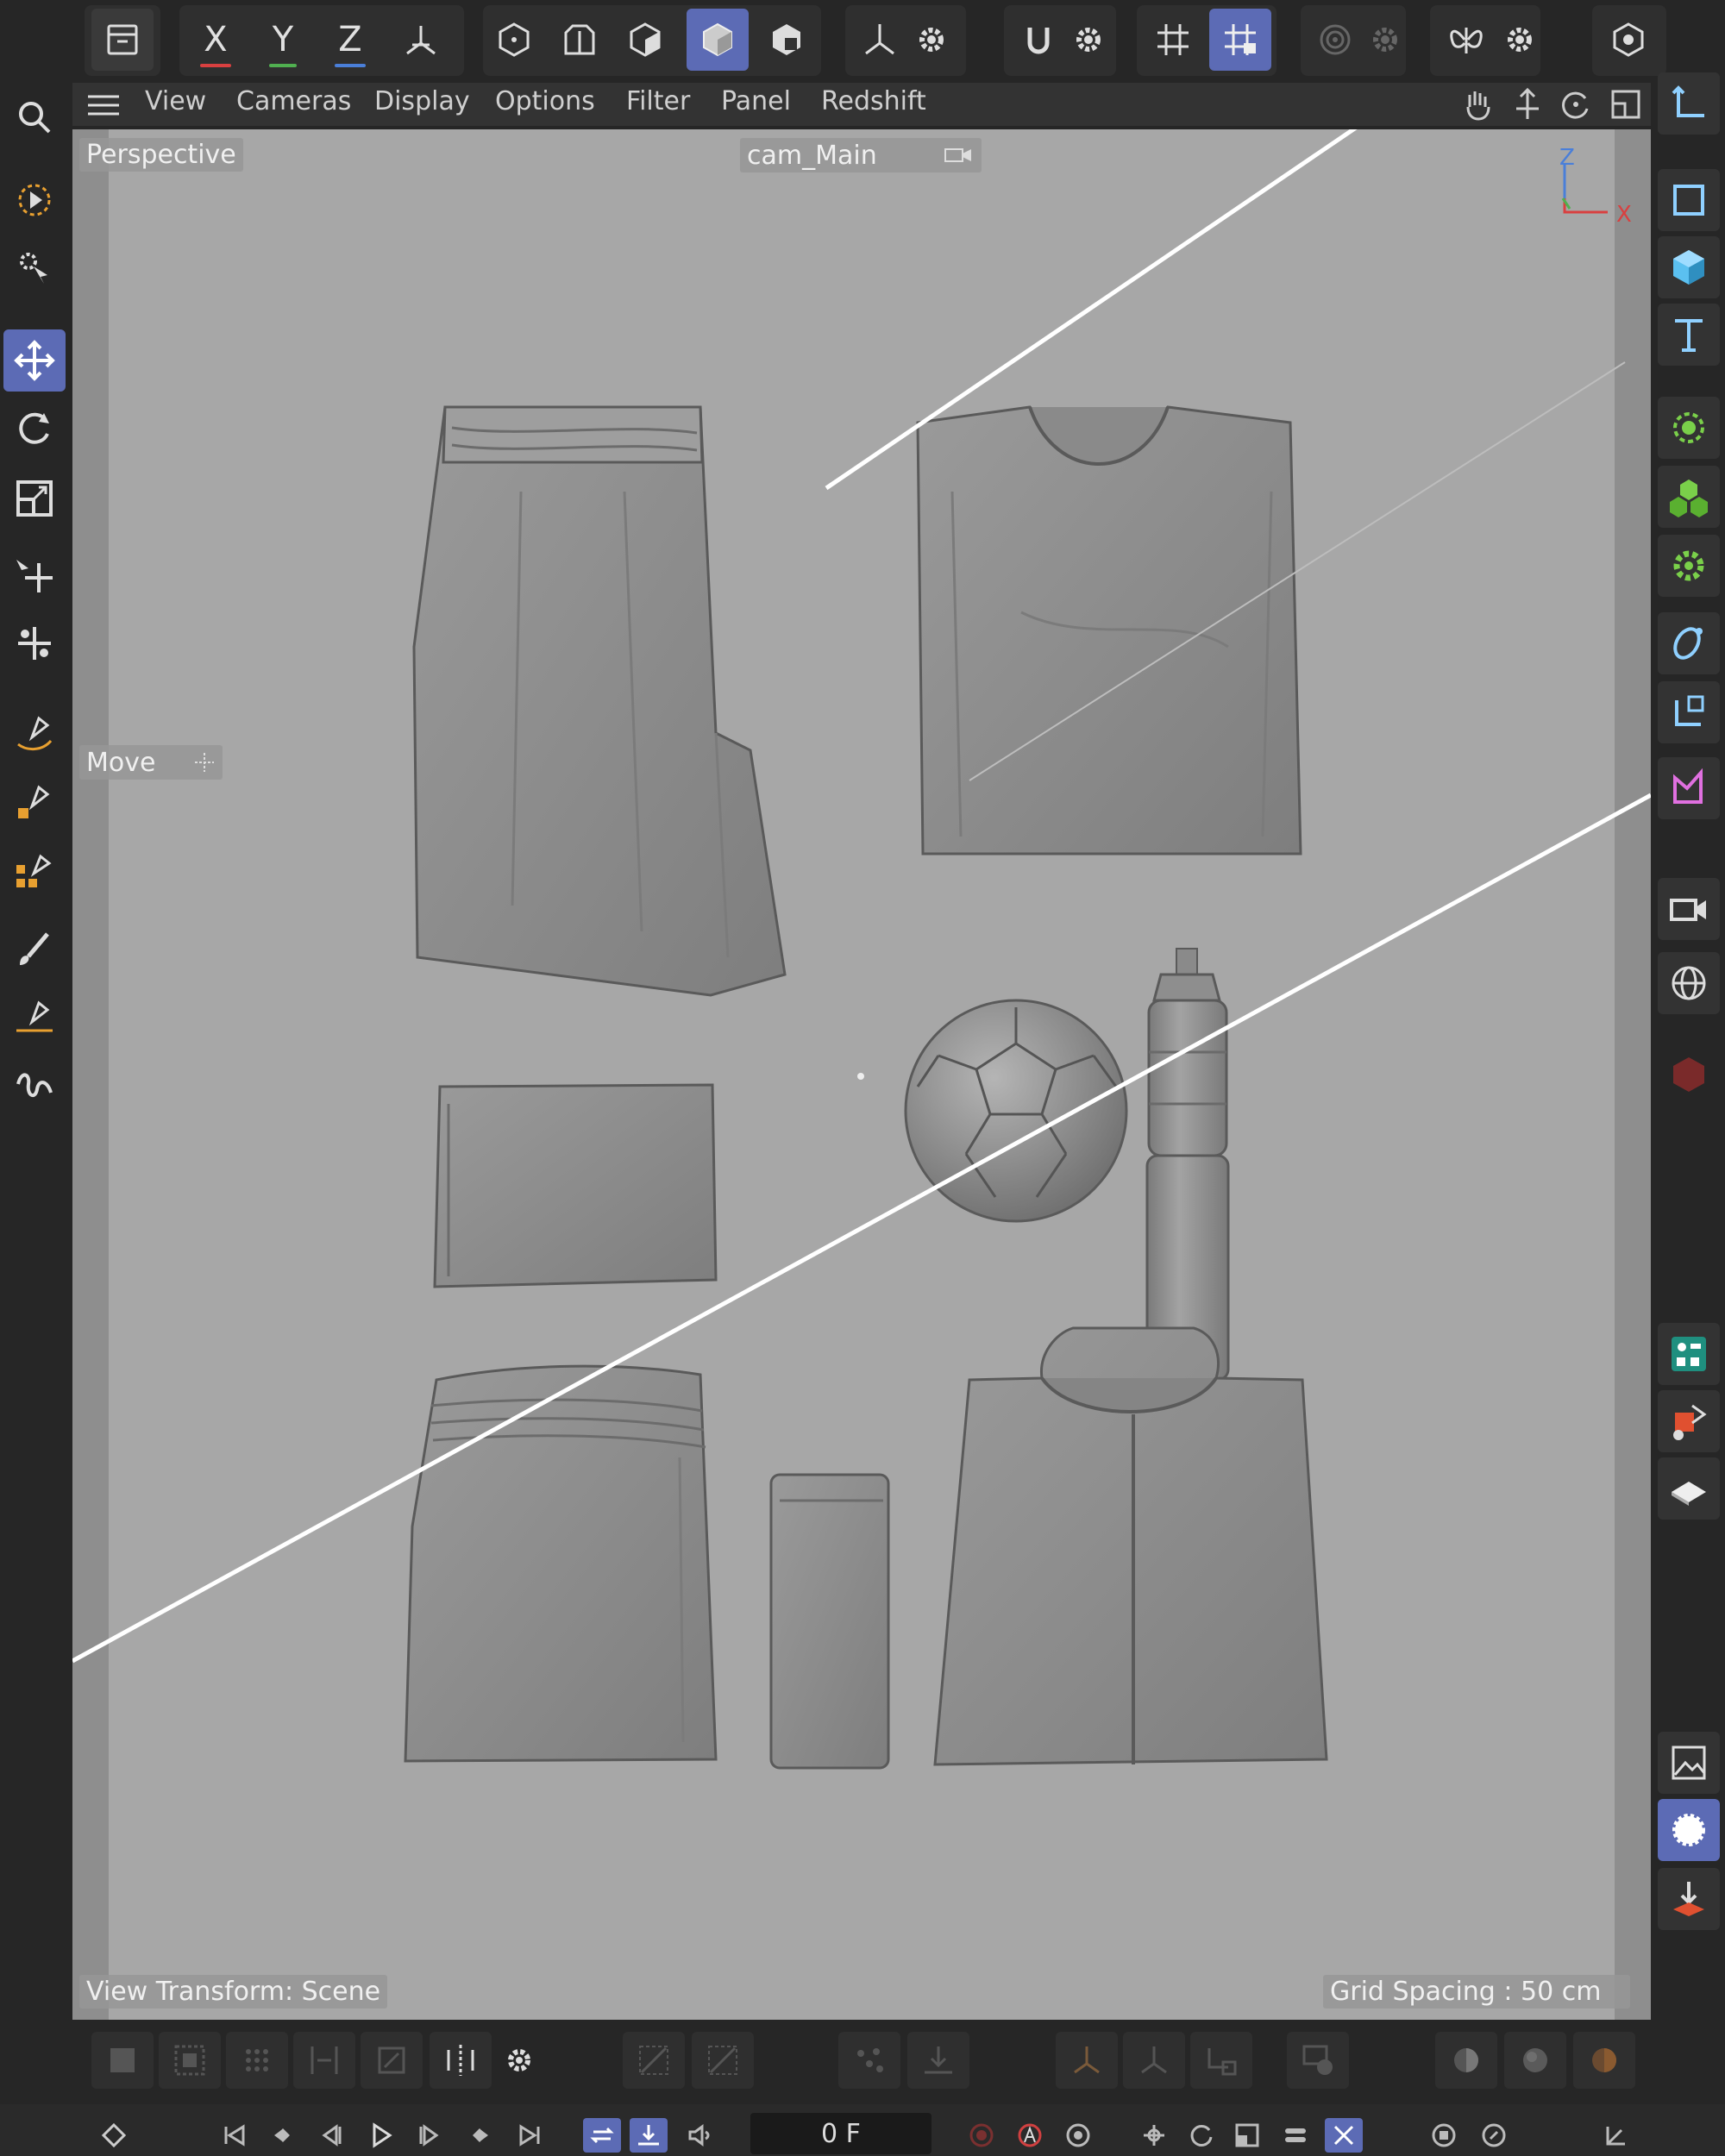  I want to click on scale-tool-button, so click(34, 498).